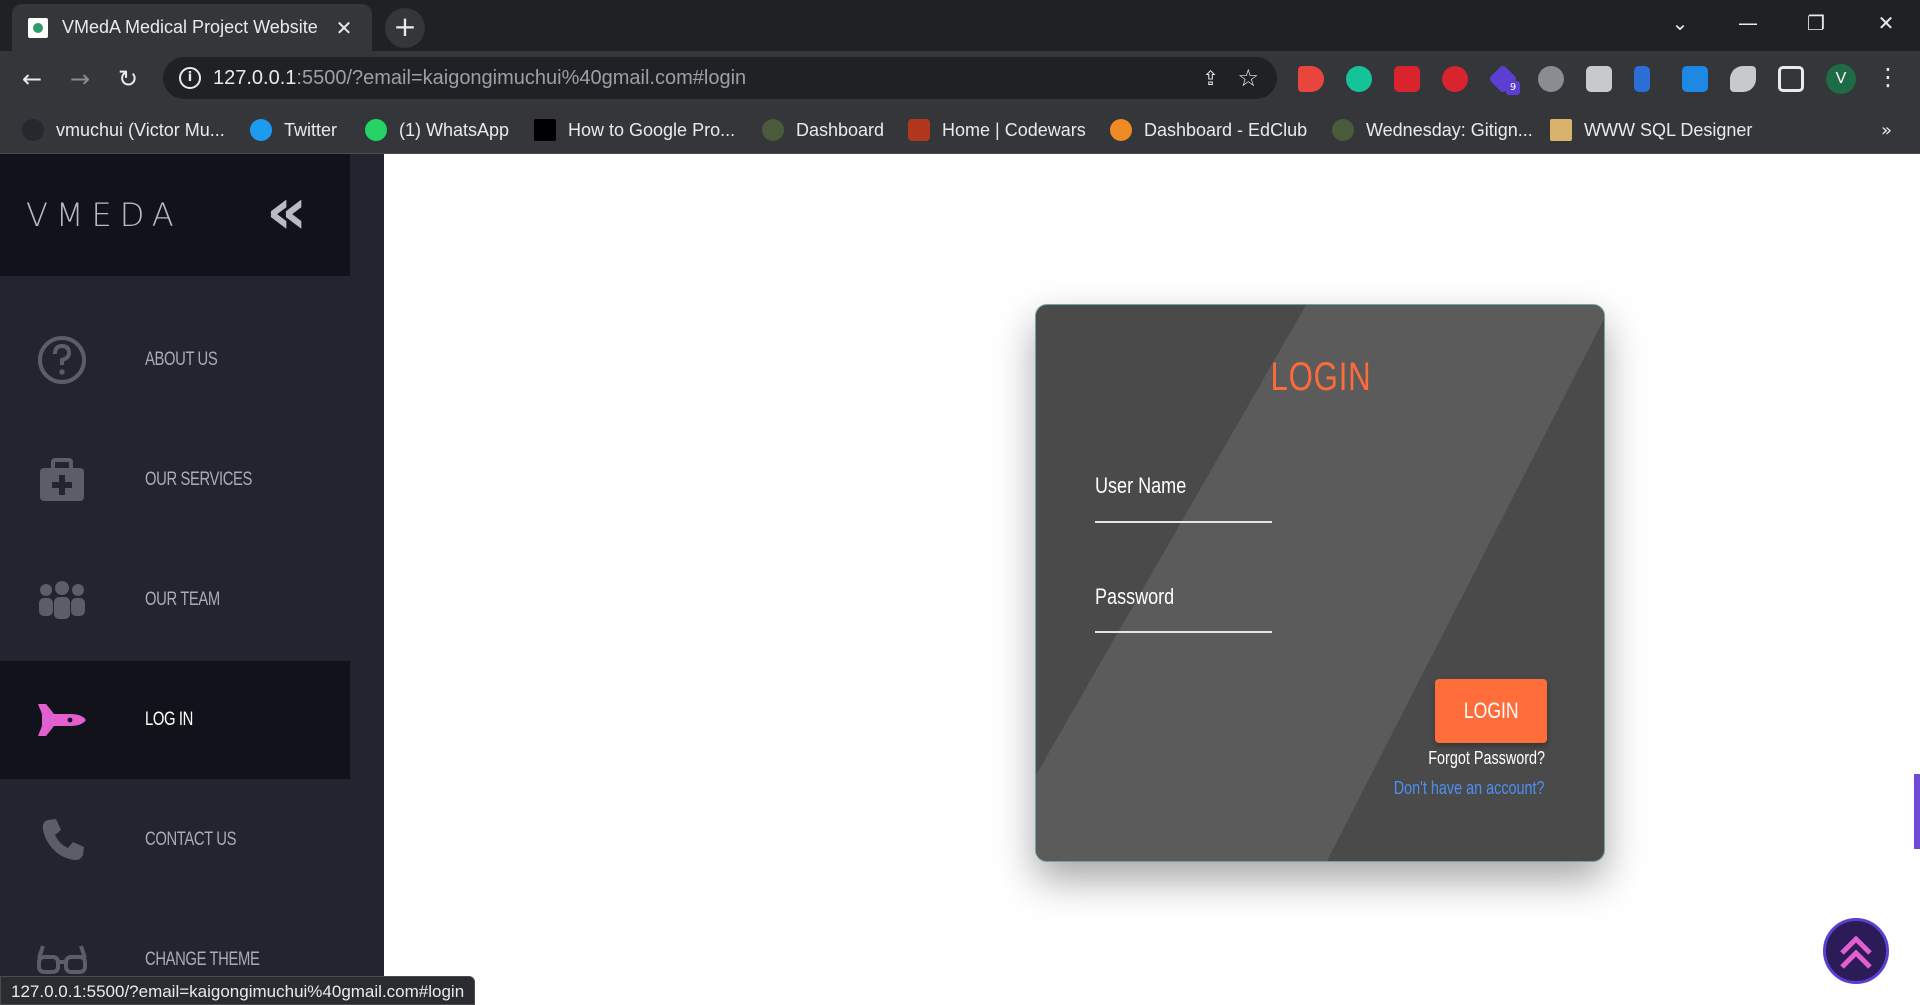  I want to click on sql-designer-icon, so click(1561, 130).